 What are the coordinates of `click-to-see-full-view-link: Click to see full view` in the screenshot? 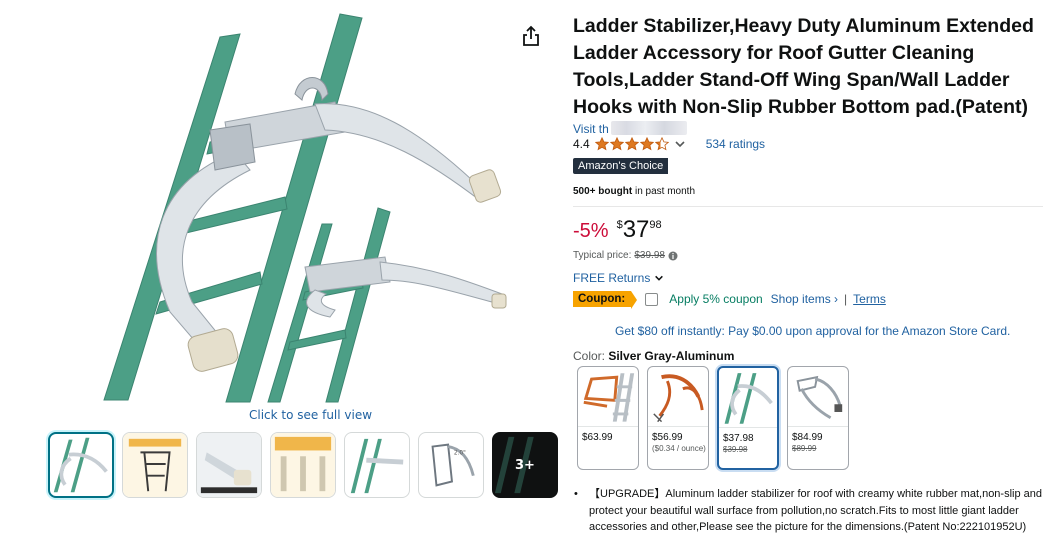 It's located at (310, 415).